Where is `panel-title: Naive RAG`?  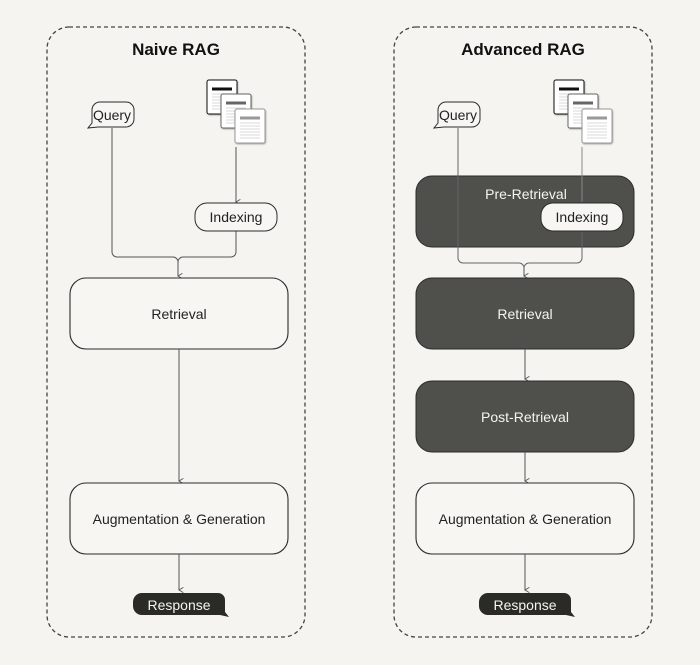
panel-title: Naive RAG is located at coordinates (176, 49).